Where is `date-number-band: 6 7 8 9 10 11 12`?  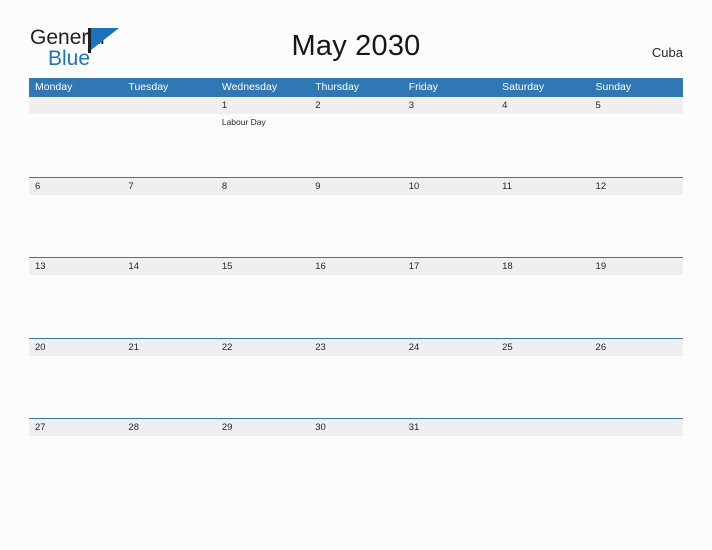
date-number-band: 6 7 8 9 10 11 12 is located at coordinates (356, 186).